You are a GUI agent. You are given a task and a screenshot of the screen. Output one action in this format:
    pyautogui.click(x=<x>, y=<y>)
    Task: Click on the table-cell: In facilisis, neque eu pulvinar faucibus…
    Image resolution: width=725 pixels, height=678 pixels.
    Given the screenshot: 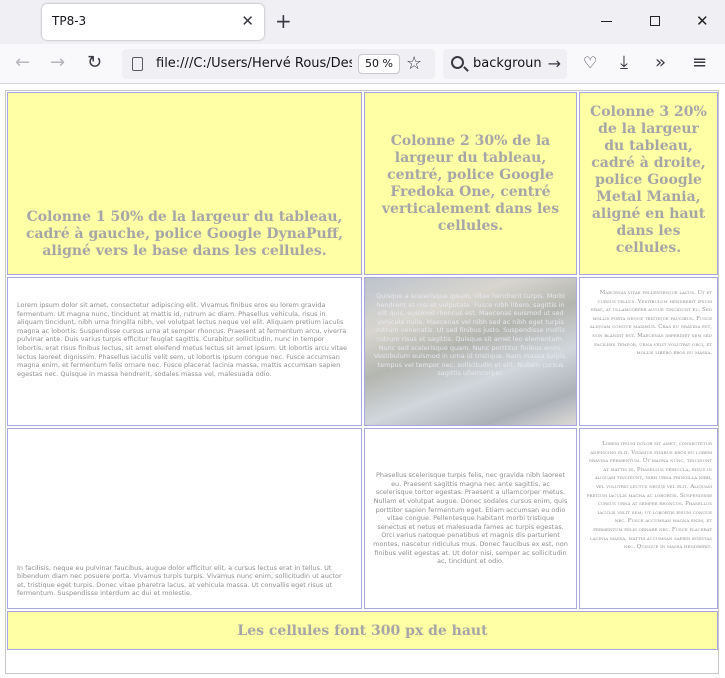 What is the action you would take?
    pyautogui.click(x=184, y=518)
    